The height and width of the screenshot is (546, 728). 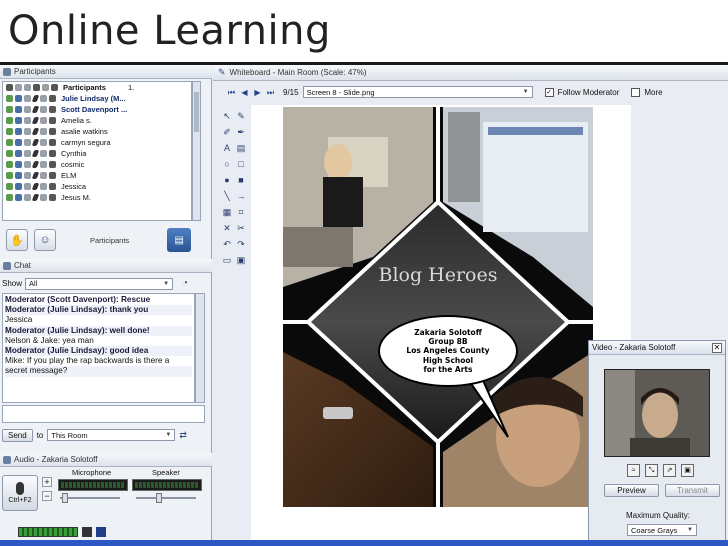 I want to click on participant-row: ELM, so click(x=97, y=175).